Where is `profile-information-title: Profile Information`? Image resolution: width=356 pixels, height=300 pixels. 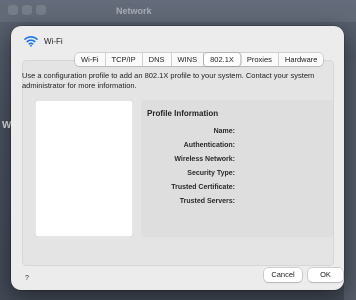
profile-information-title: Profile Information is located at coordinates (183, 113).